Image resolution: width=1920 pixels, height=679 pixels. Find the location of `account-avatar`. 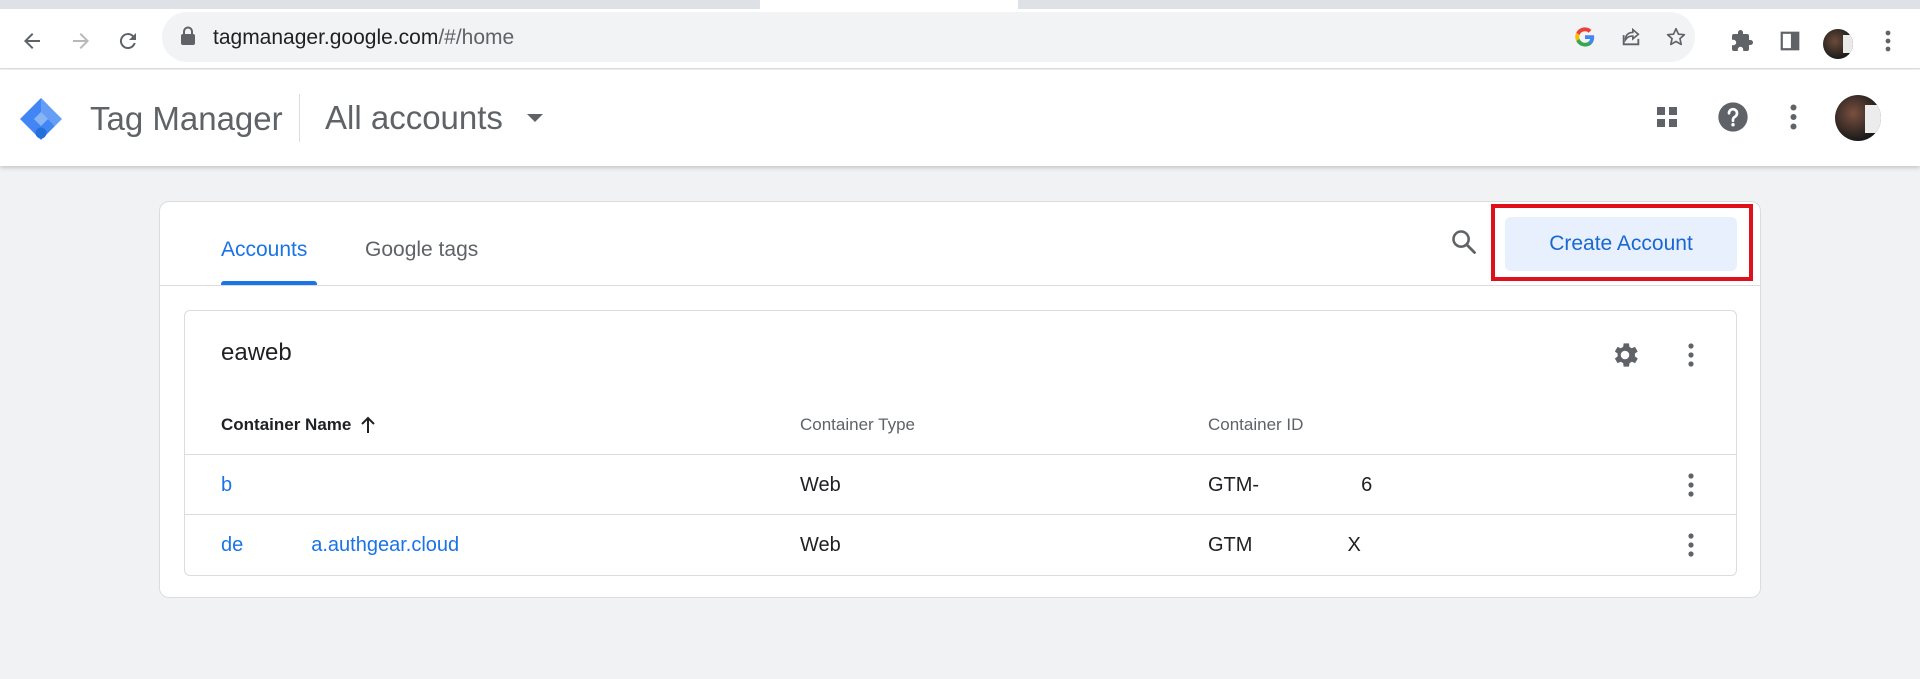

account-avatar is located at coordinates (1858, 118).